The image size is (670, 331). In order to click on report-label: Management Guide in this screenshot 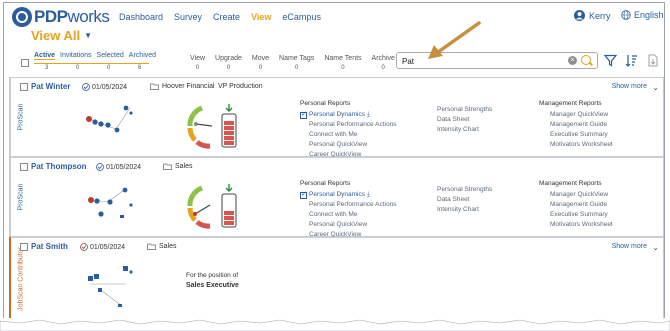, I will do `click(579, 124)`.